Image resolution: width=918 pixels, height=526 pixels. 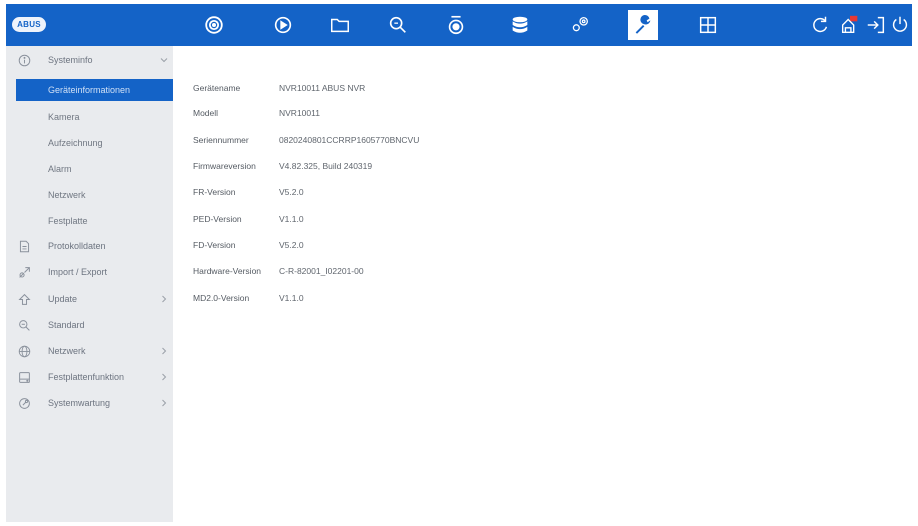 I want to click on info-key: FD-Version, so click(x=214, y=245).